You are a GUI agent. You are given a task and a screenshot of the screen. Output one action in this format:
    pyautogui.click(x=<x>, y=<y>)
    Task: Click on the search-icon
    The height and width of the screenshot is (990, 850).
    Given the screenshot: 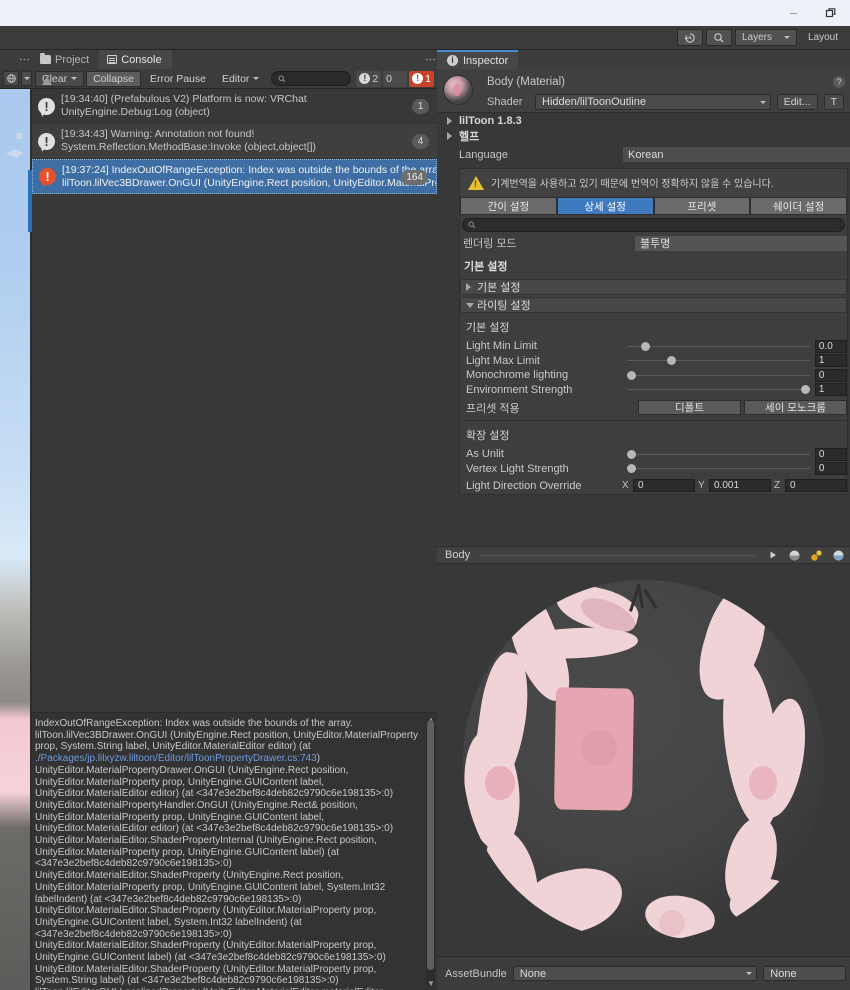 What is the action you would take?
    pyautogui.click(x=719, y=37)
    